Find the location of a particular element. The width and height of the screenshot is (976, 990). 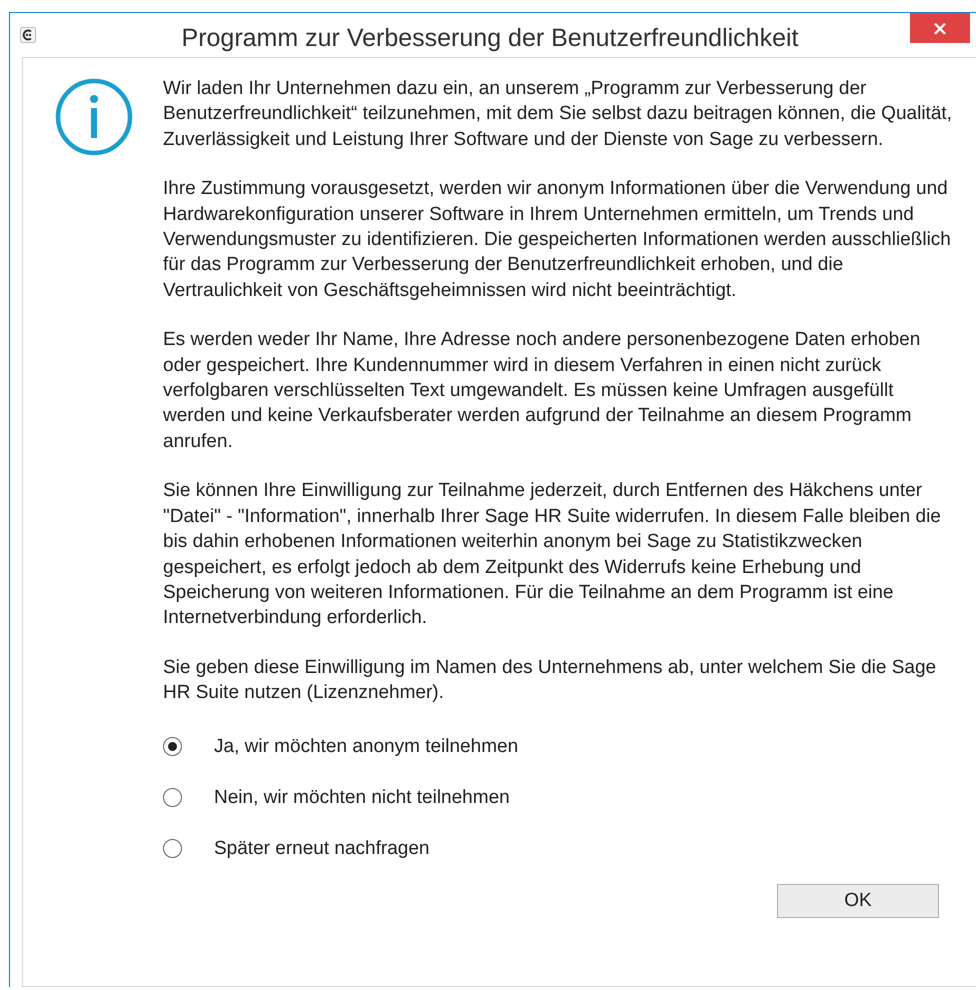

info-paragraph: Sie geben diese Einwilligung im Namen des Unternehmens ab, unter welchem Sie die Sage HR Suite nutzen (Lizenznehmer). is located at coordinates (550, 681).